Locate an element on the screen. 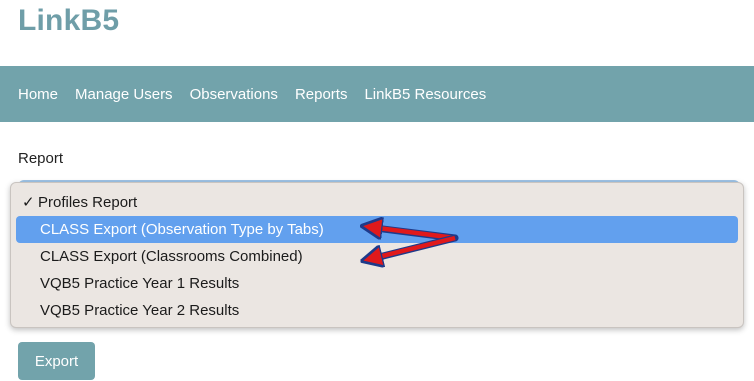 The image size is (754, 381). option-label: VQB5 Practice Year 1 Results is located at coordinates (140, 283).